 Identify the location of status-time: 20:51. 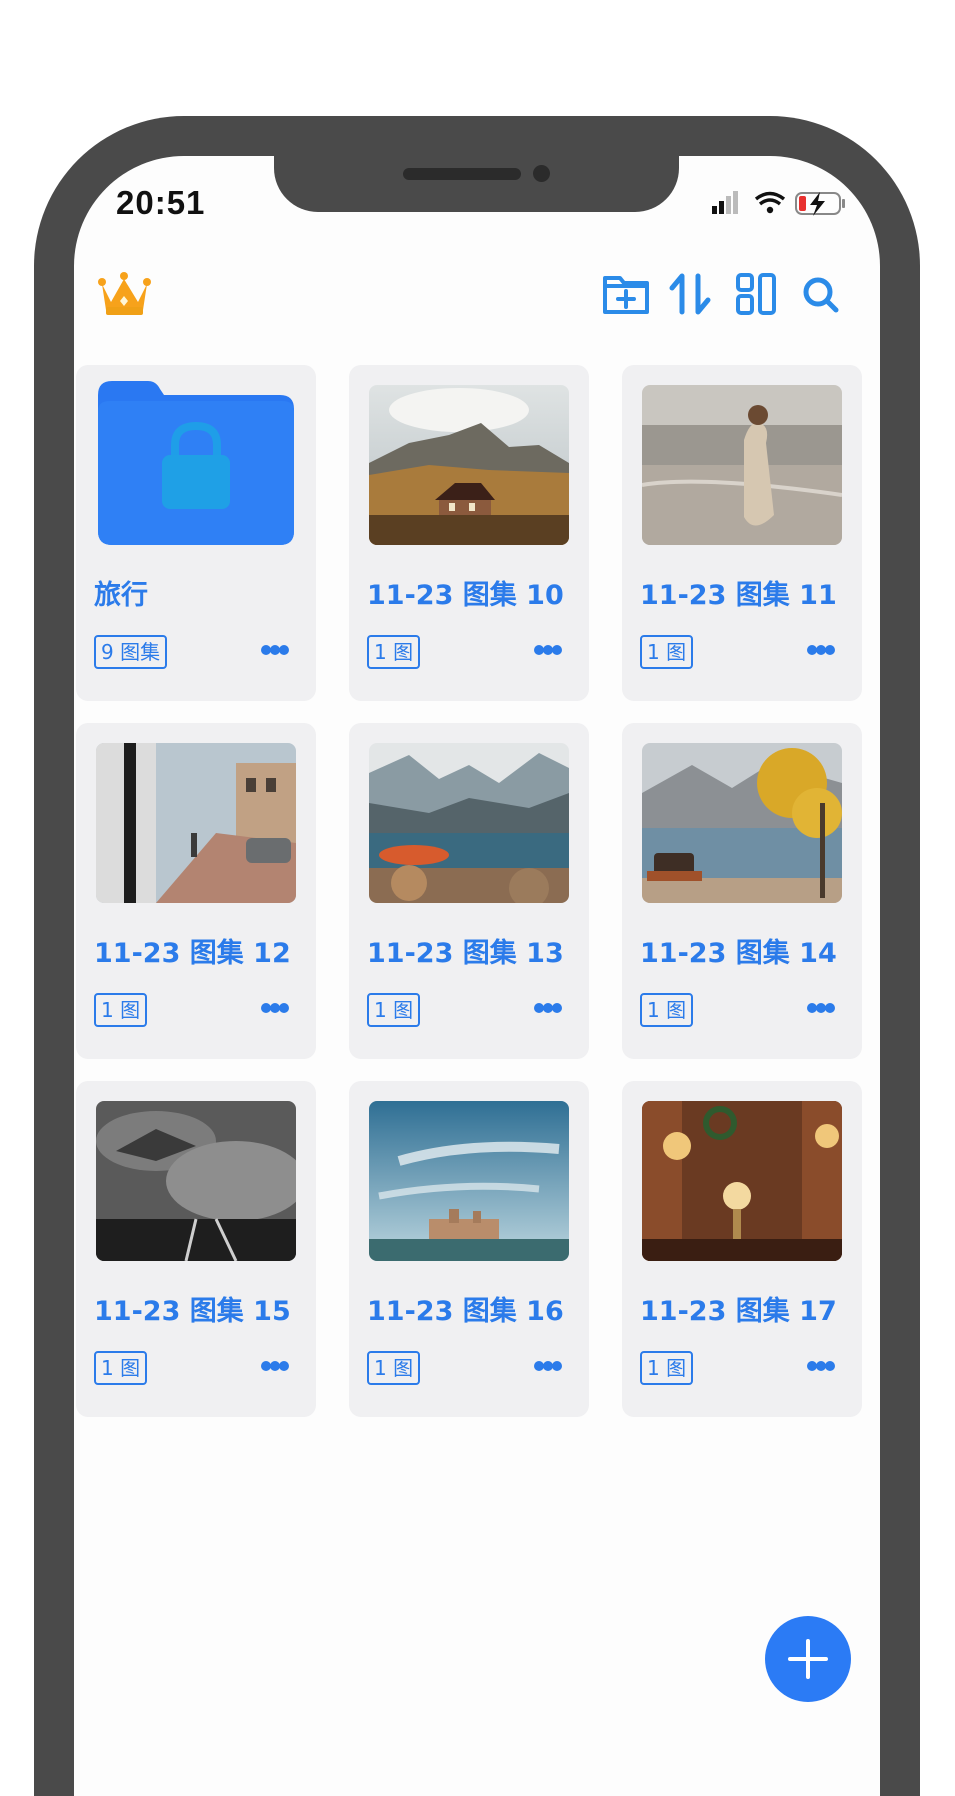
(161, 202).